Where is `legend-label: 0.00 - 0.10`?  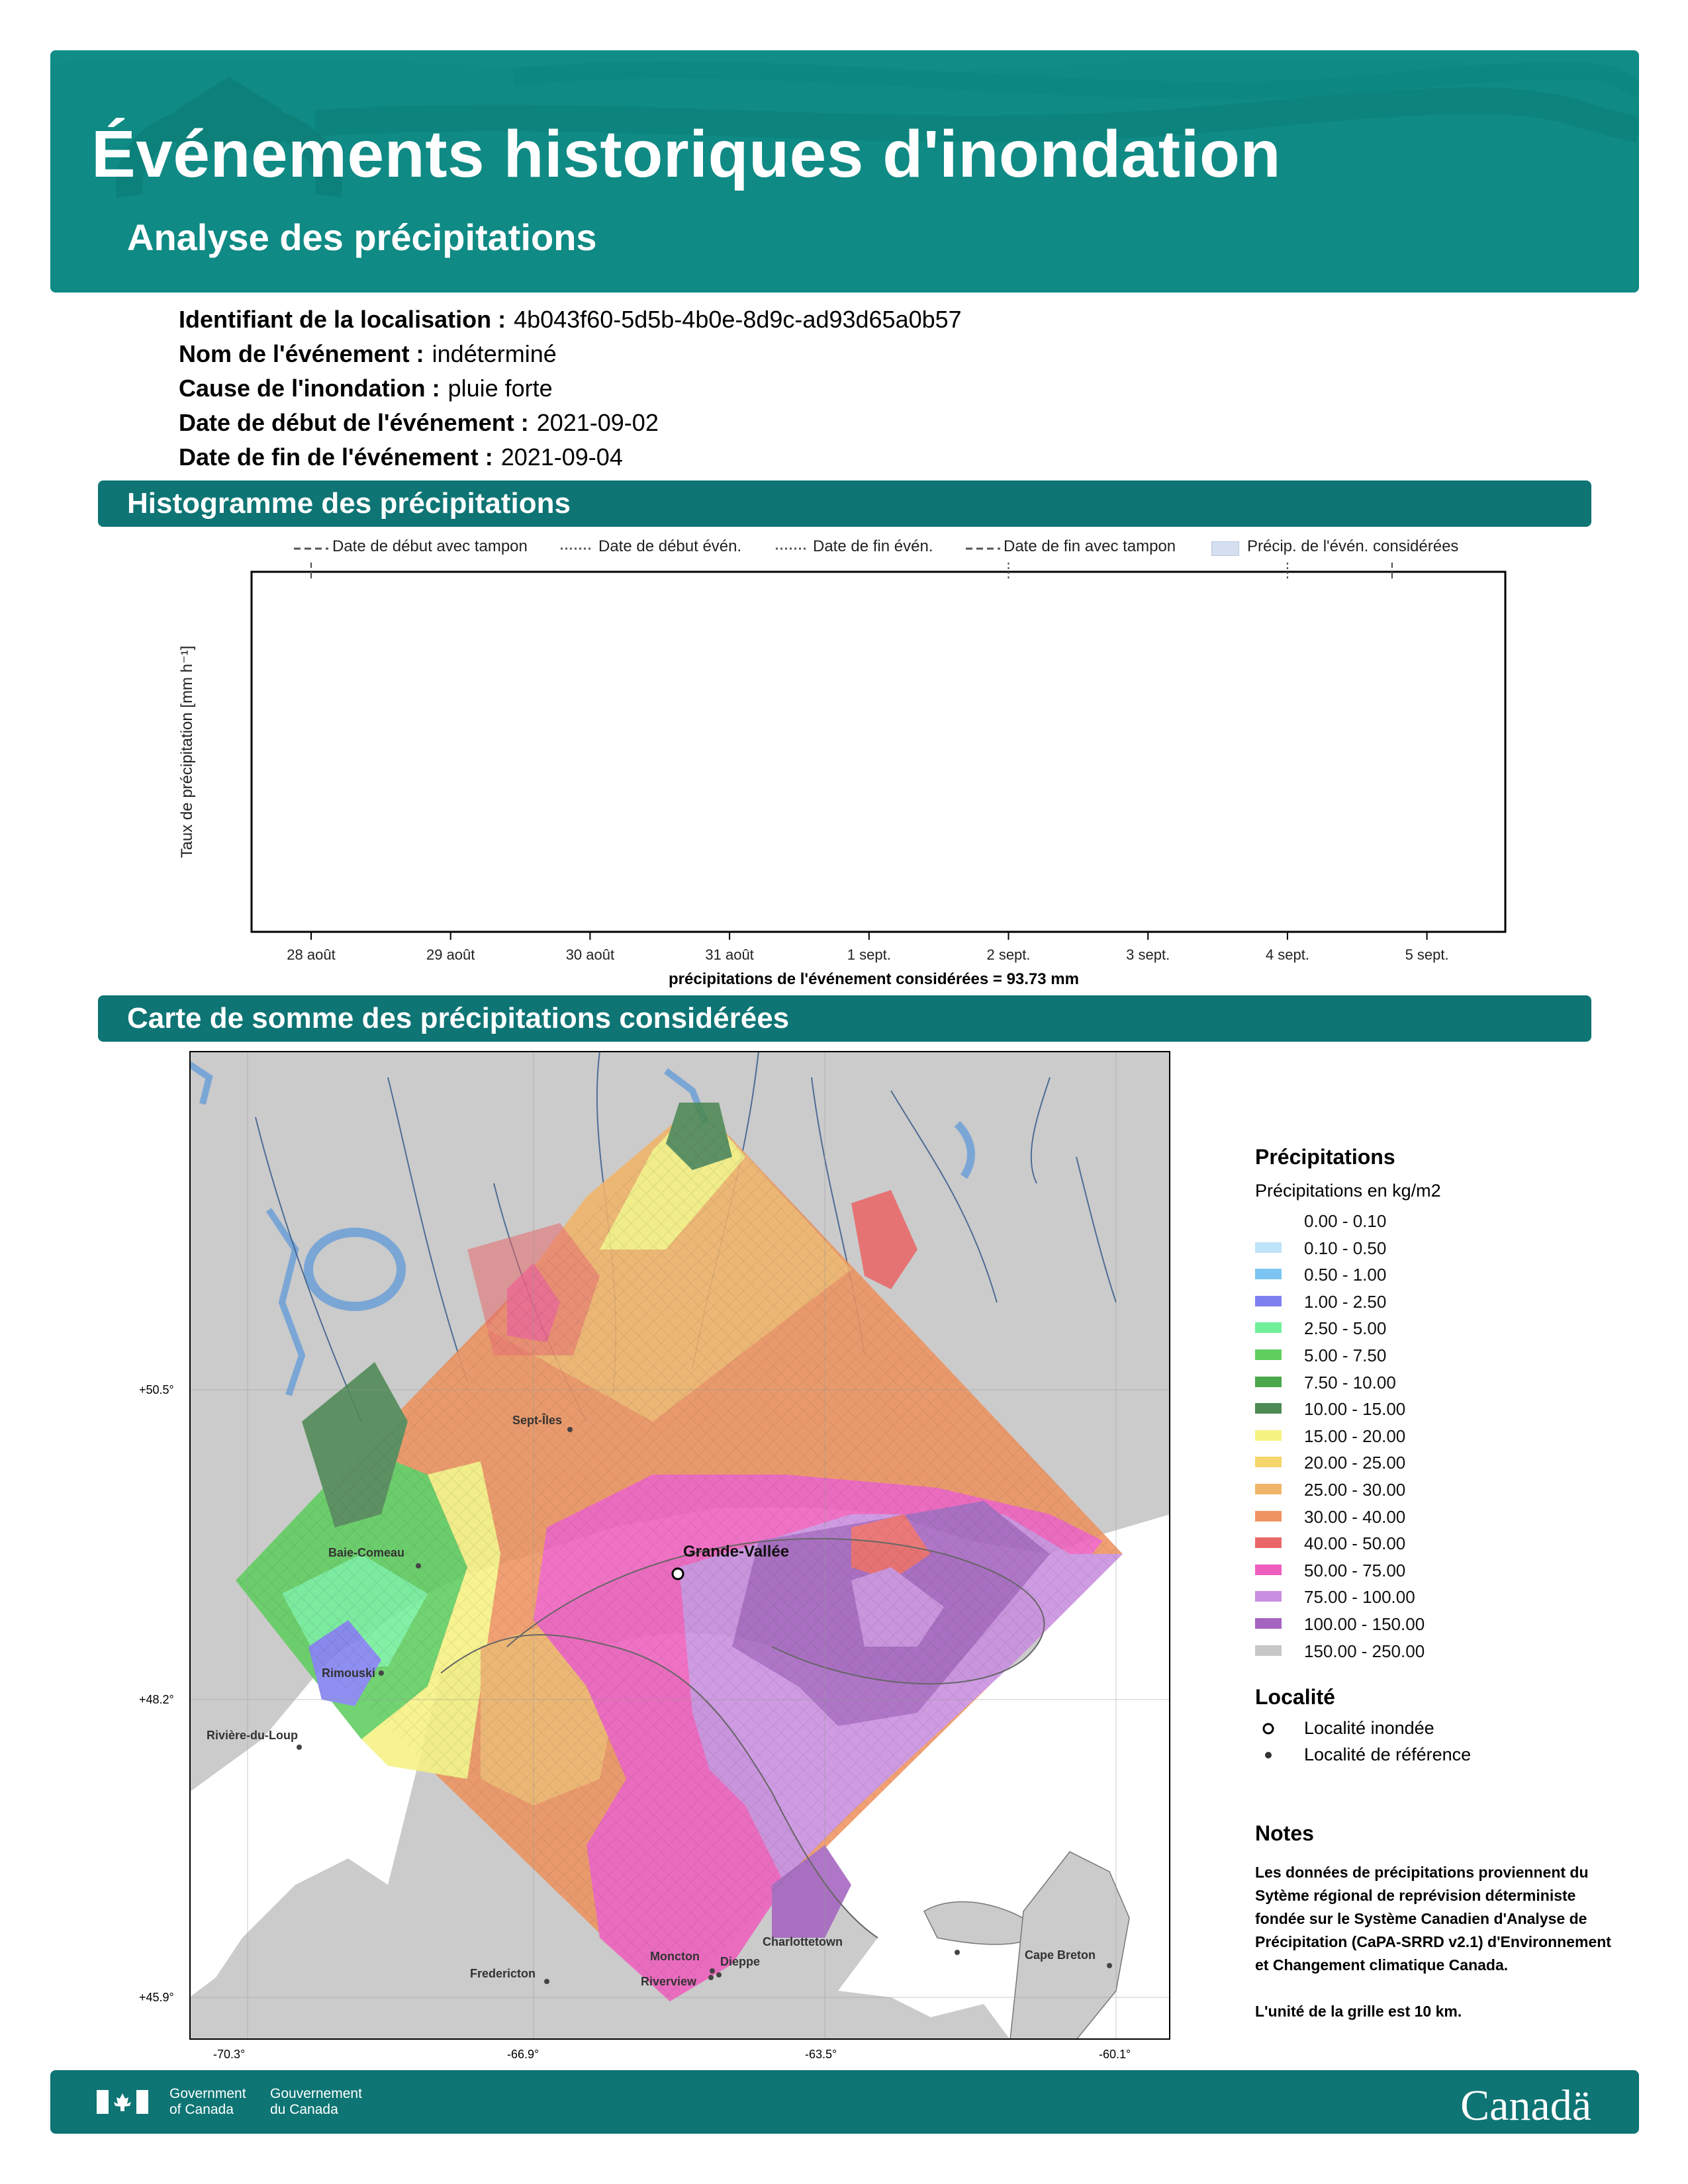 legend-label: 0.00 - 0.10 is located at coordinates (1345, 1221).